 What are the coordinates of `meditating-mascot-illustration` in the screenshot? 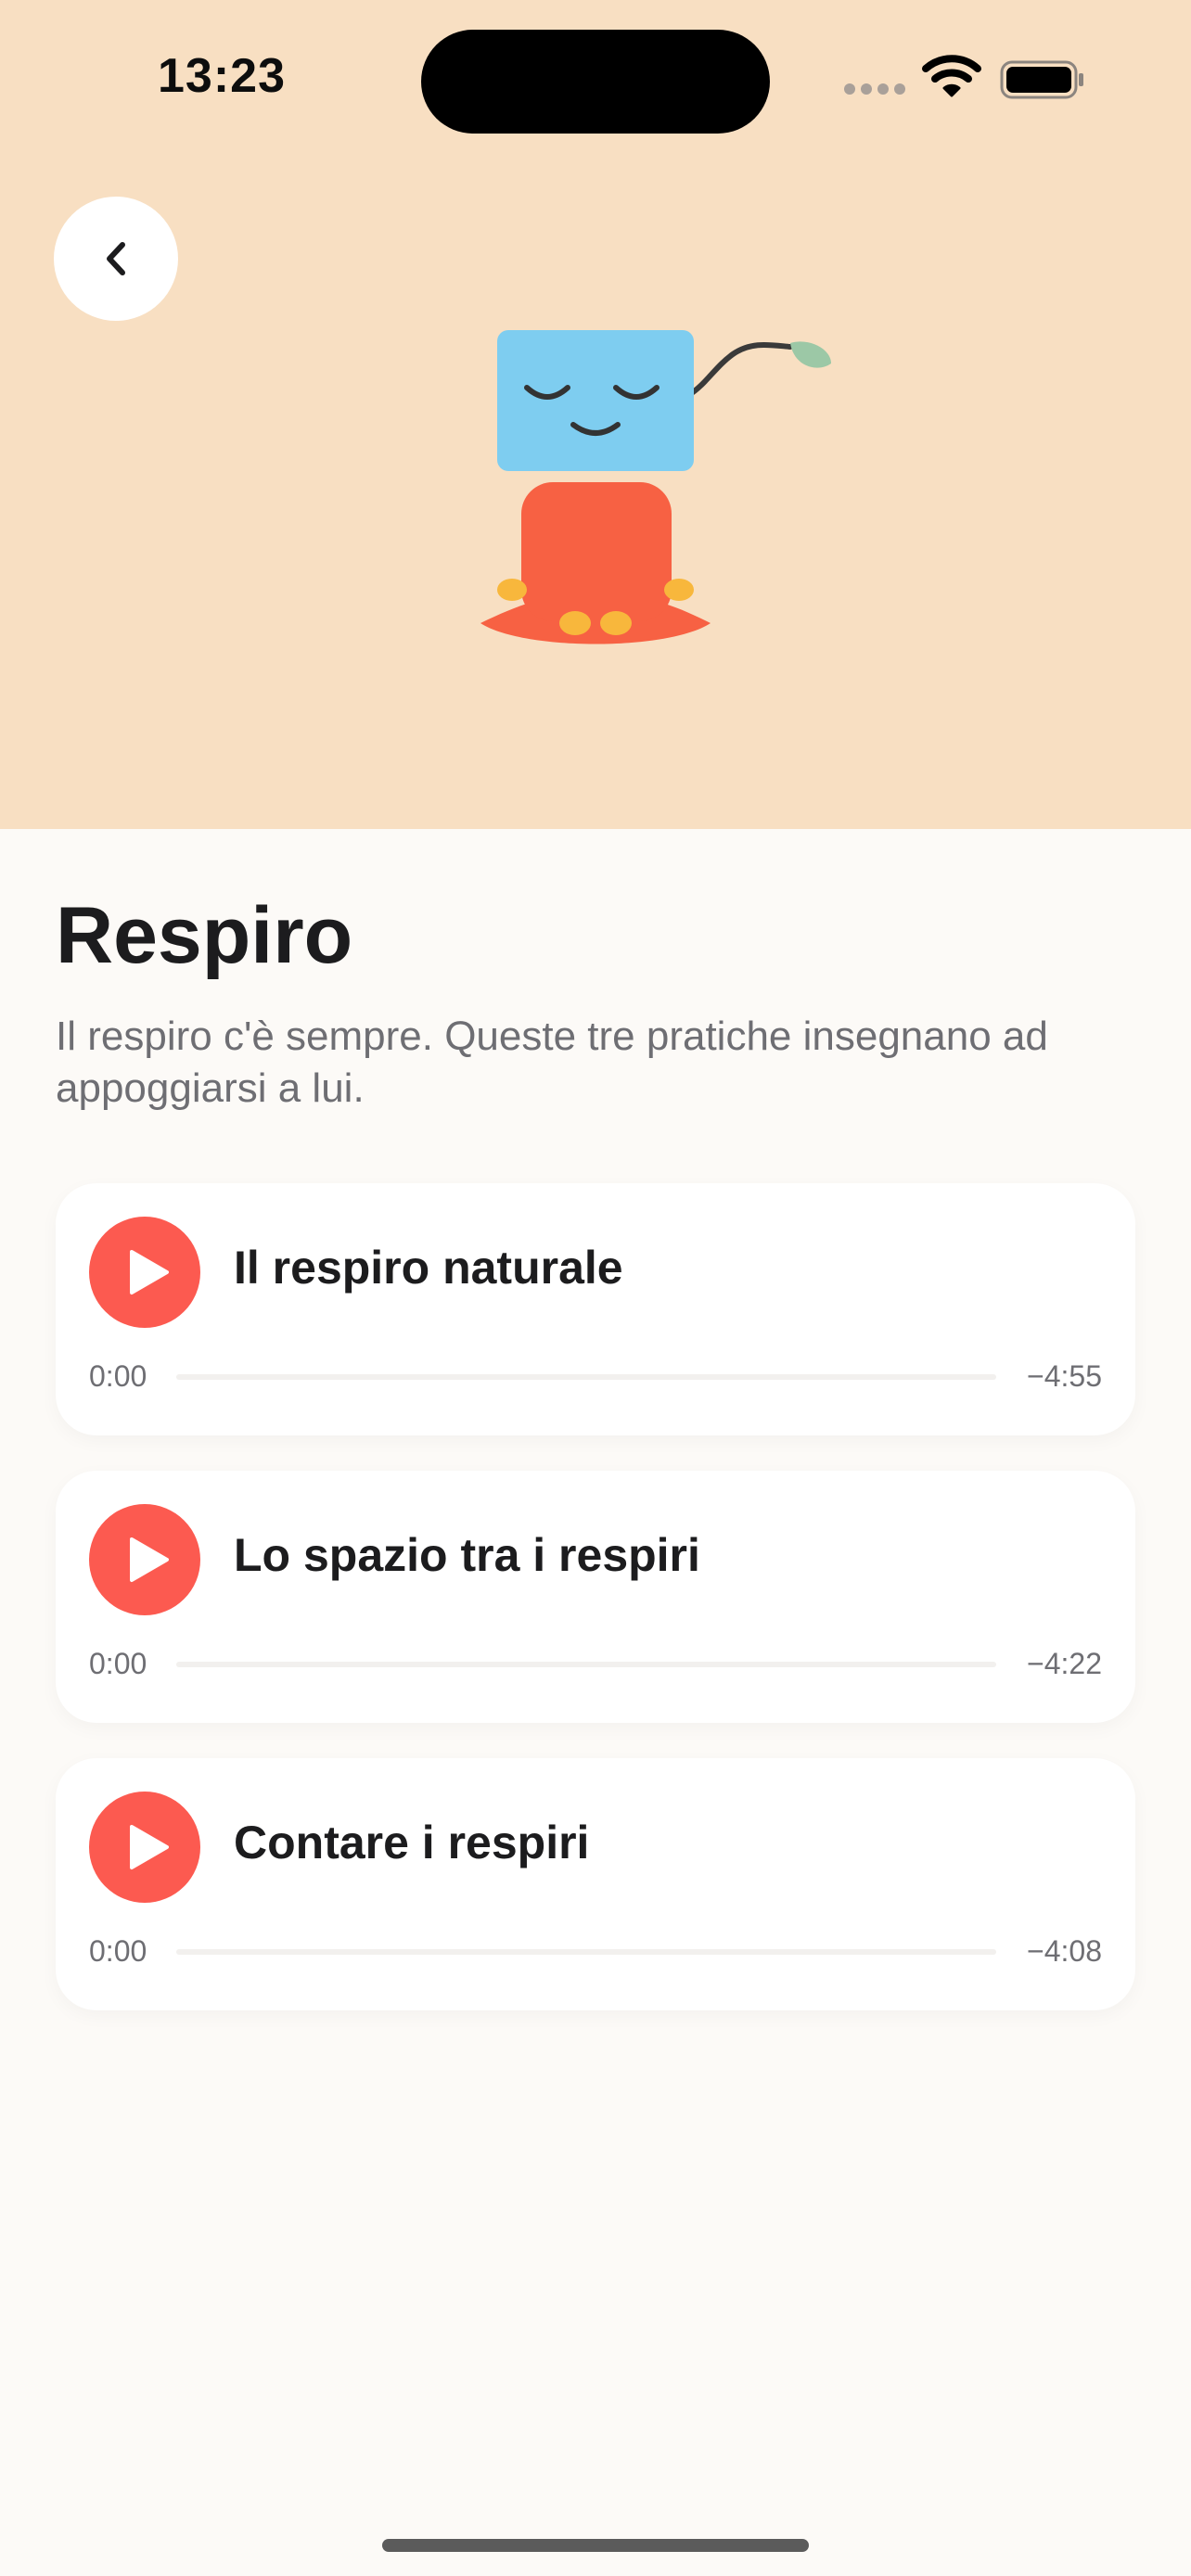 It's located at (655, 487).